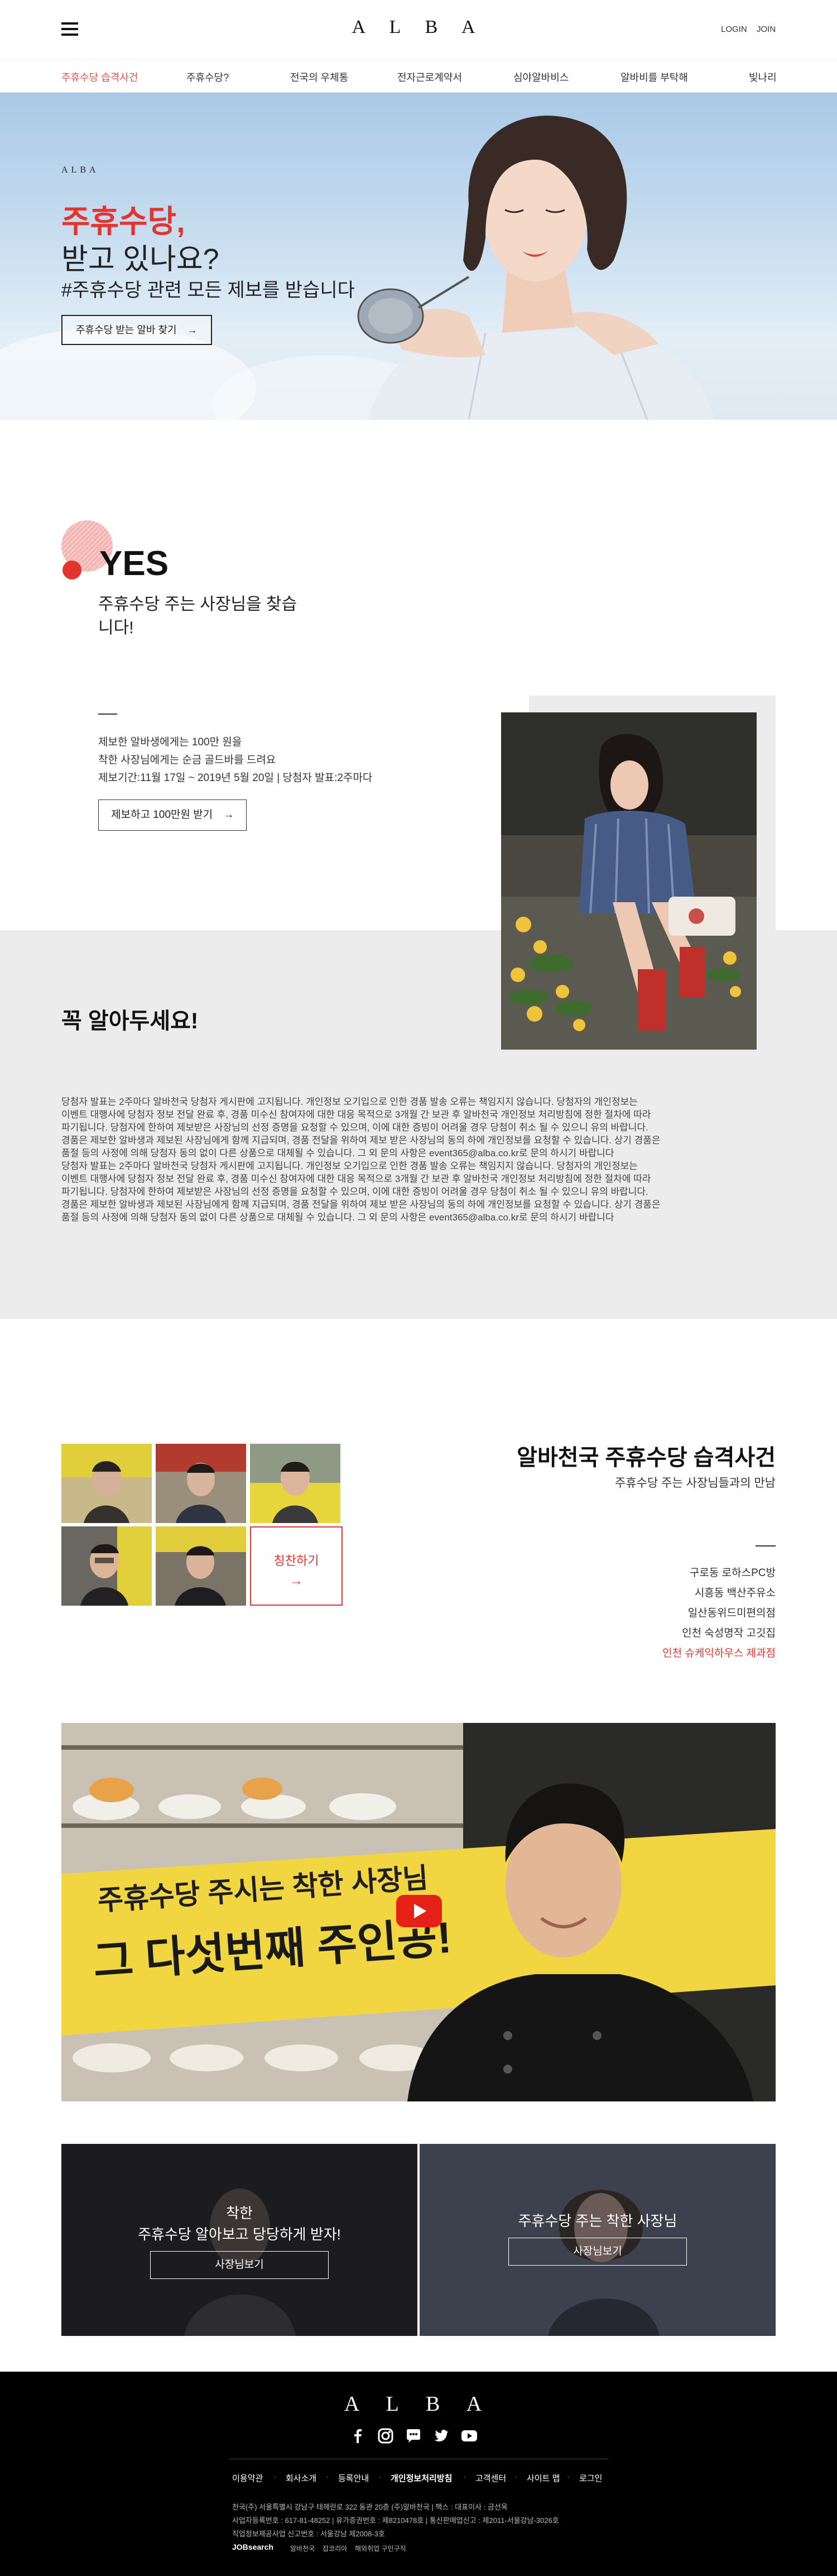 This screenshot has height=2576, width=837. Describe the element at coordinates (491, 2478) in the screenshot. I see `support-link: 고객센터` at that location.